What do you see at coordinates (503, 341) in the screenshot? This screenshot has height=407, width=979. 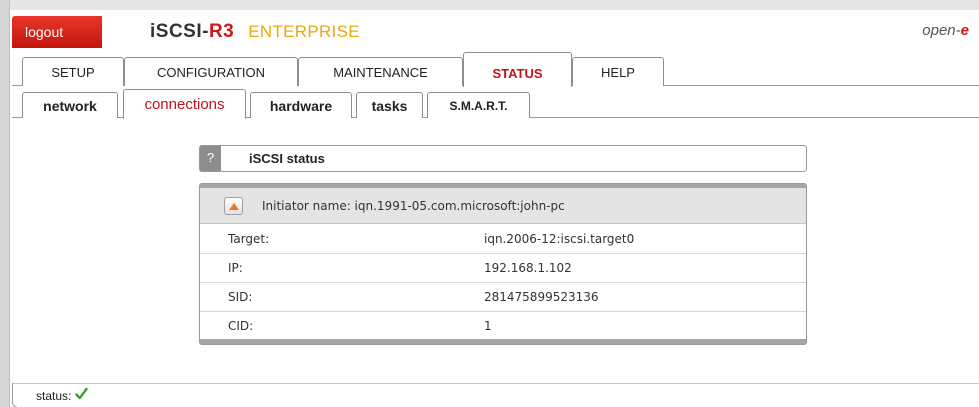 I see `panel-bottom-bar` at bounding box center [503, 341].